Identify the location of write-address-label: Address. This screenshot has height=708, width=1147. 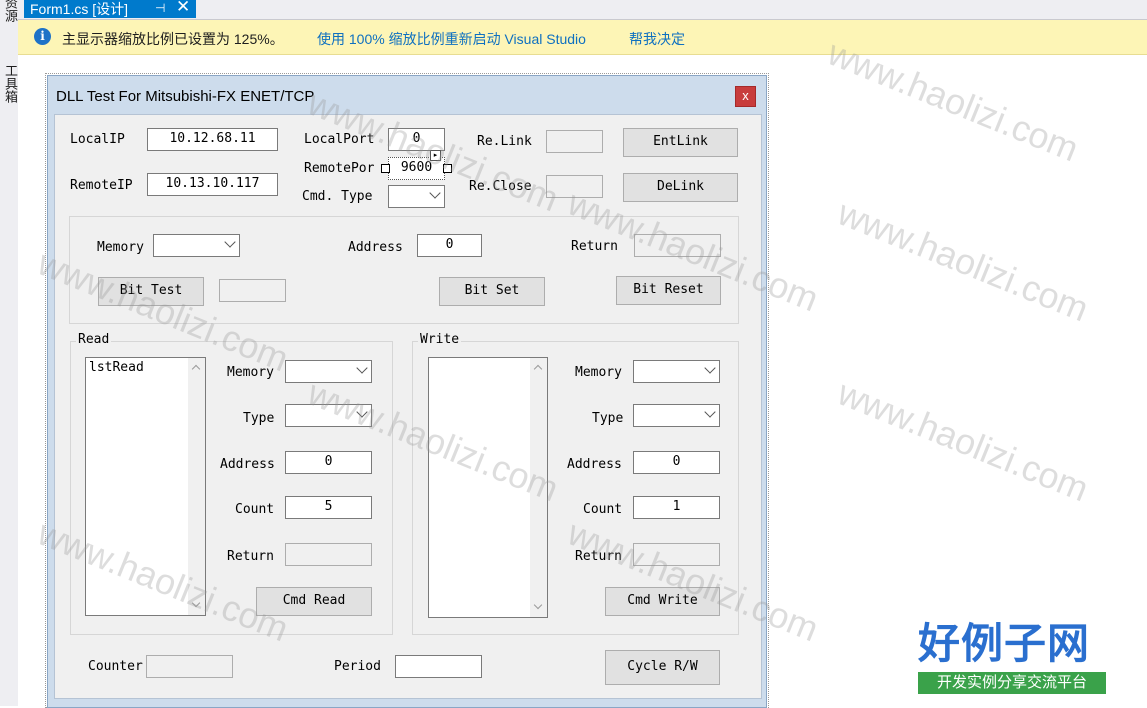
(594, 464).